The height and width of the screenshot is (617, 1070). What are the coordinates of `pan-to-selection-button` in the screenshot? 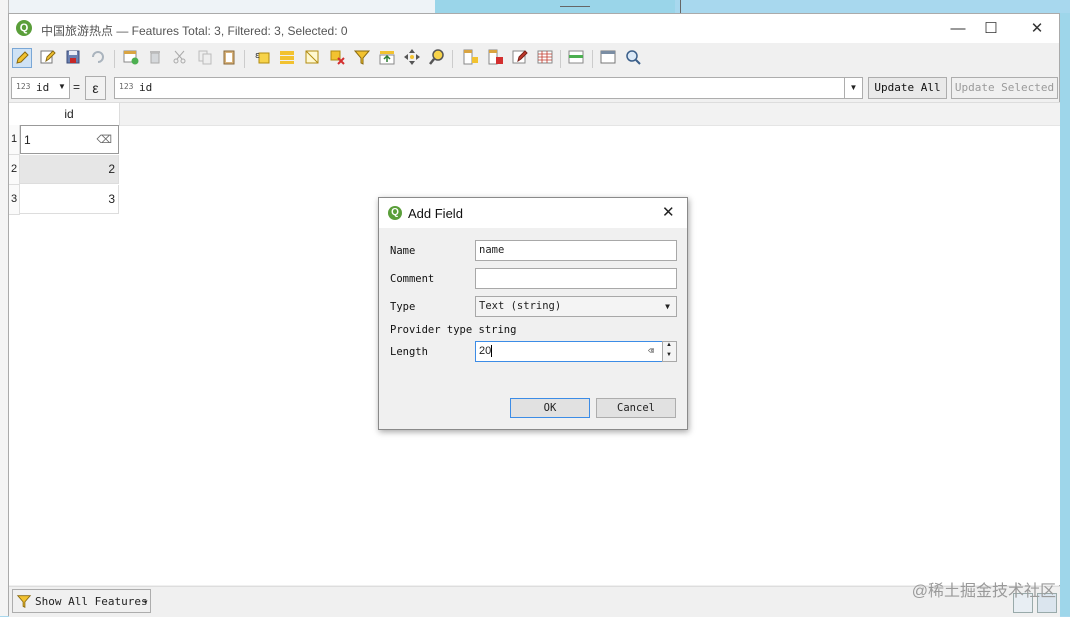 It's located at (412, 58).